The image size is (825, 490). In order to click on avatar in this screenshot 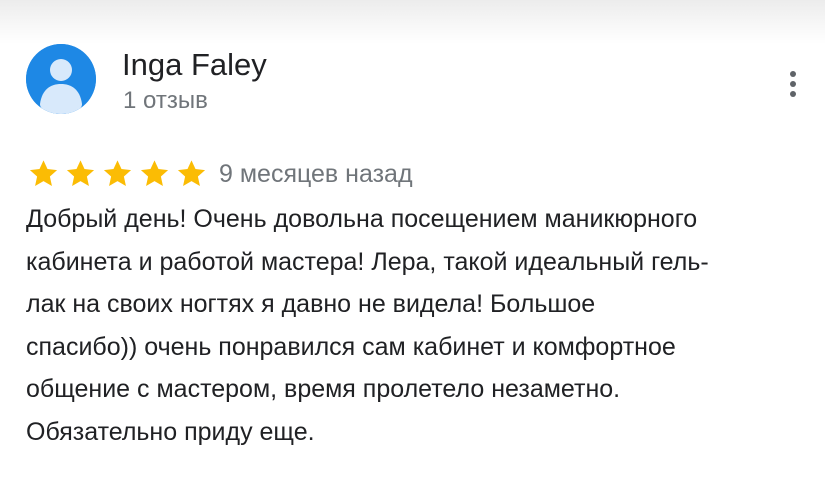, I will do `click(61, 79)`.